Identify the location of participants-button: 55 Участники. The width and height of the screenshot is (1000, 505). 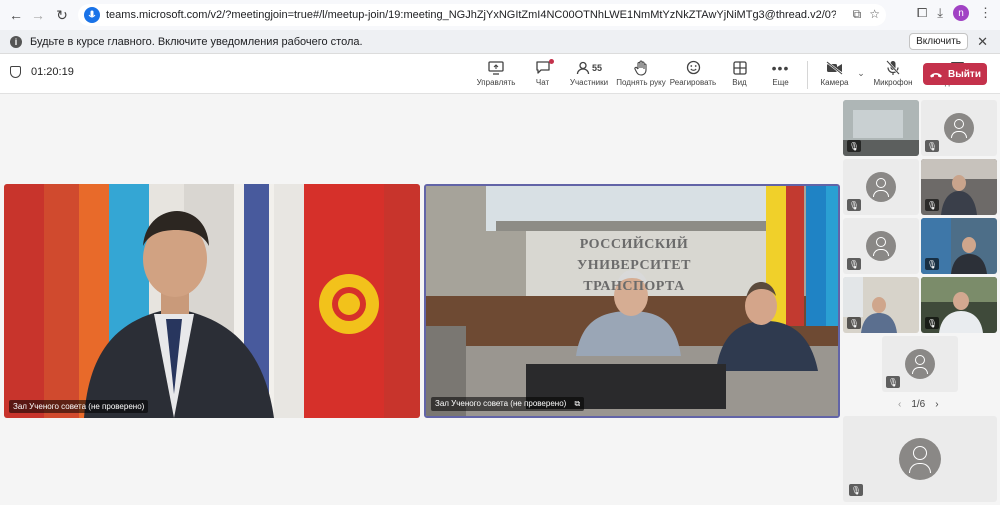
(589, 75).